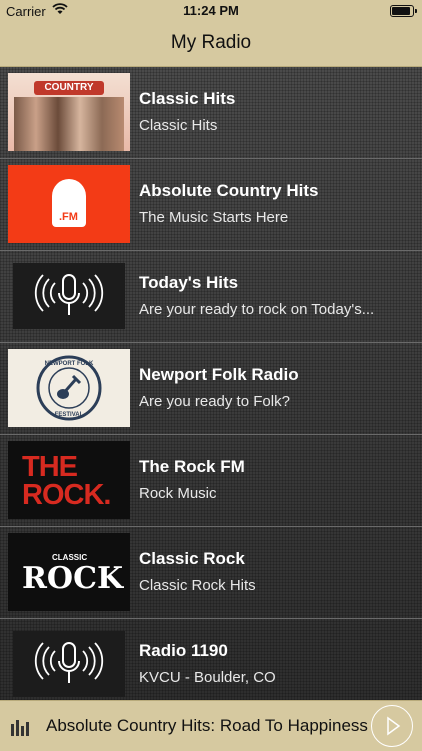  I want to click on now-playing-title: Absolute Country Hits: Road To Happiness, so click(207, 725).